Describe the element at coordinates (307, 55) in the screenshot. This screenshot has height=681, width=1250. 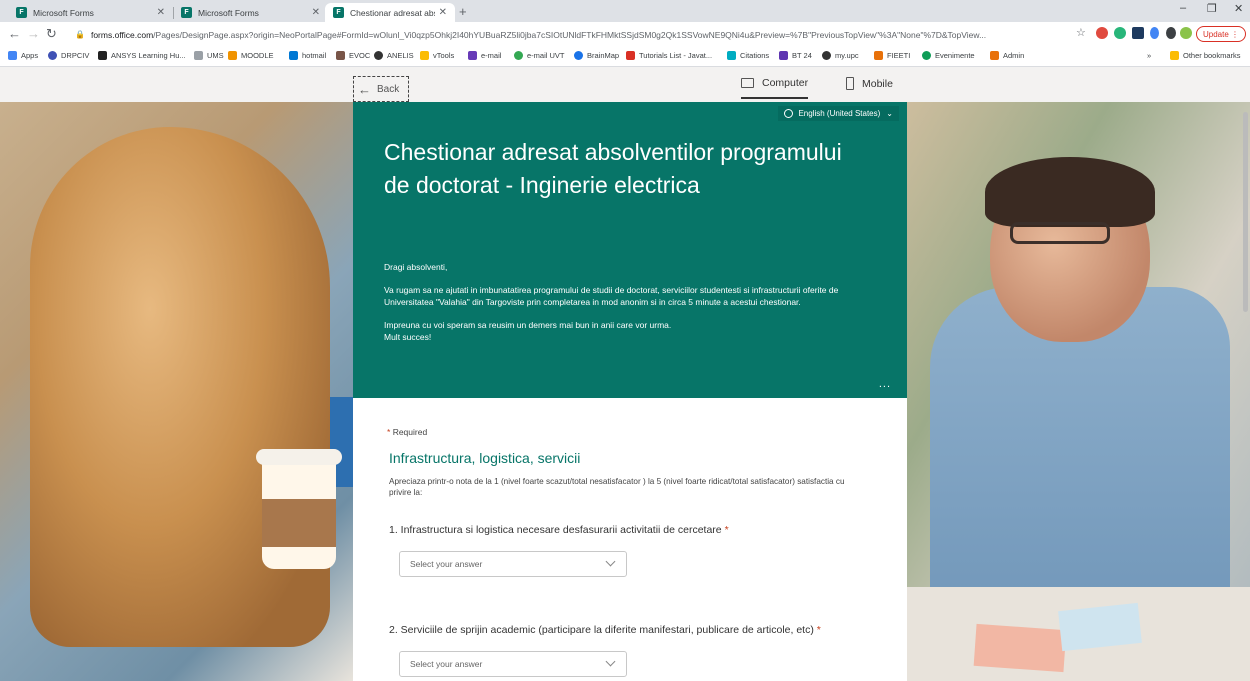
I see `bookmark-item: hotmail` at that location.